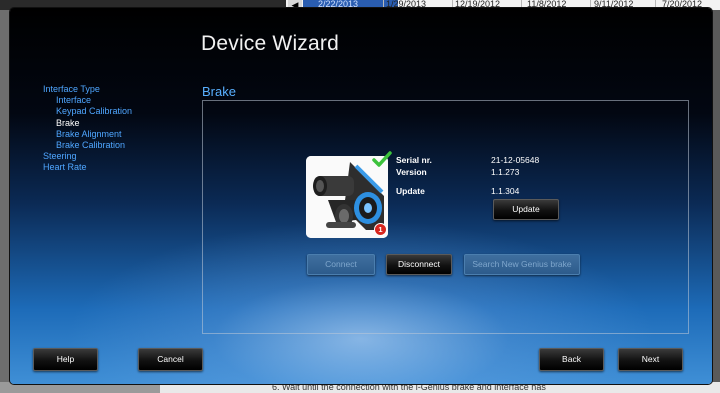 The height and width of the screenshot is (393, 720). I want to click on step-interface-type: Interface Type, so click(87, 89).